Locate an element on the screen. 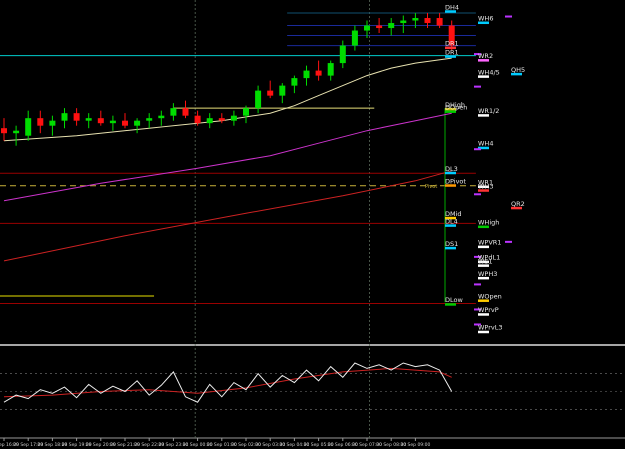 This screenshot has height=449, width=625. level-label-0: DH4 is located at coordinates (452, 7).